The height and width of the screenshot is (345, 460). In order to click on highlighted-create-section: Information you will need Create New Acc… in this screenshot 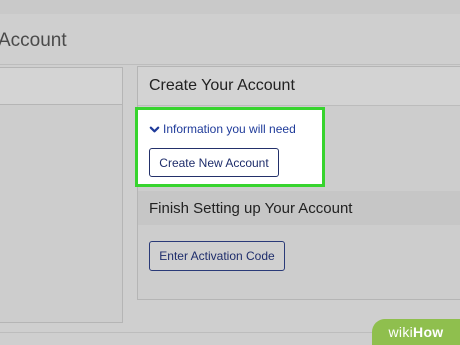, I will do `click(230, 147)`.